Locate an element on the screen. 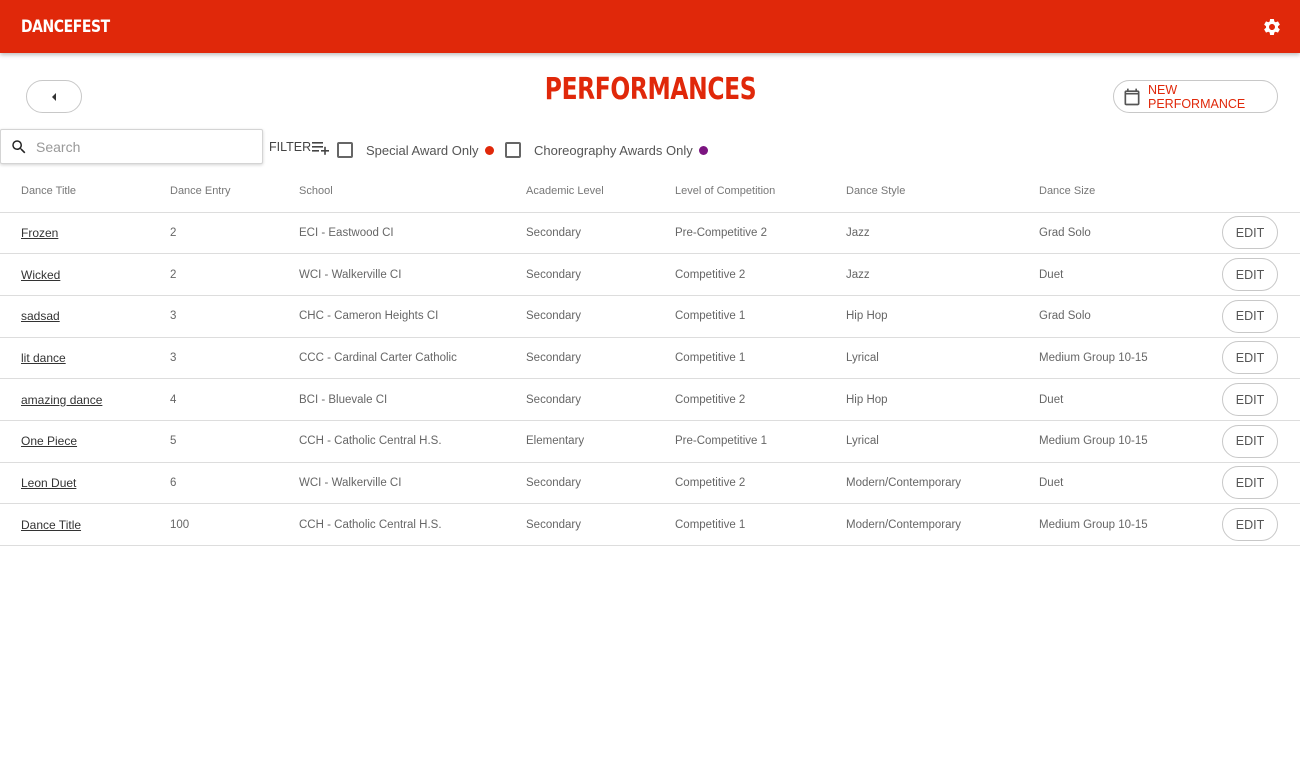 This screenshot has width=1300, height=771. competition-level-cell: Pre-Competitive 1 is located at coordinates (760, 441).